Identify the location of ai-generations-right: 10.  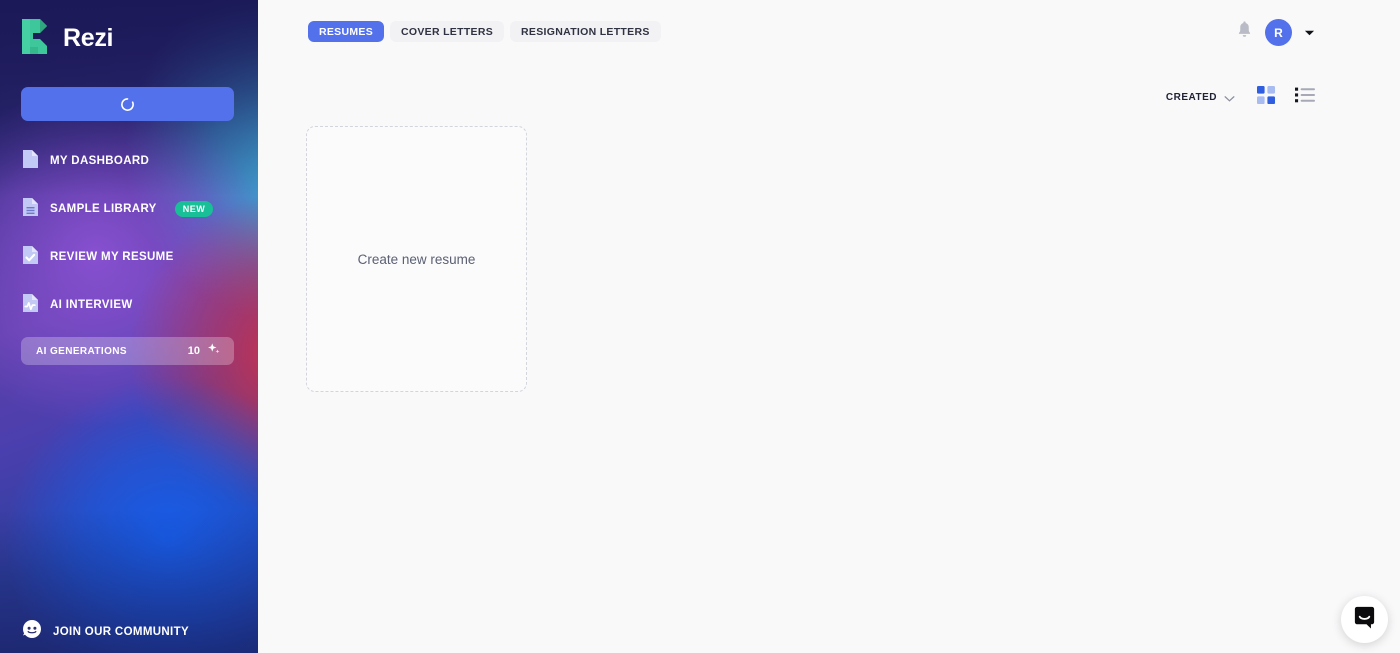
(204, 351).